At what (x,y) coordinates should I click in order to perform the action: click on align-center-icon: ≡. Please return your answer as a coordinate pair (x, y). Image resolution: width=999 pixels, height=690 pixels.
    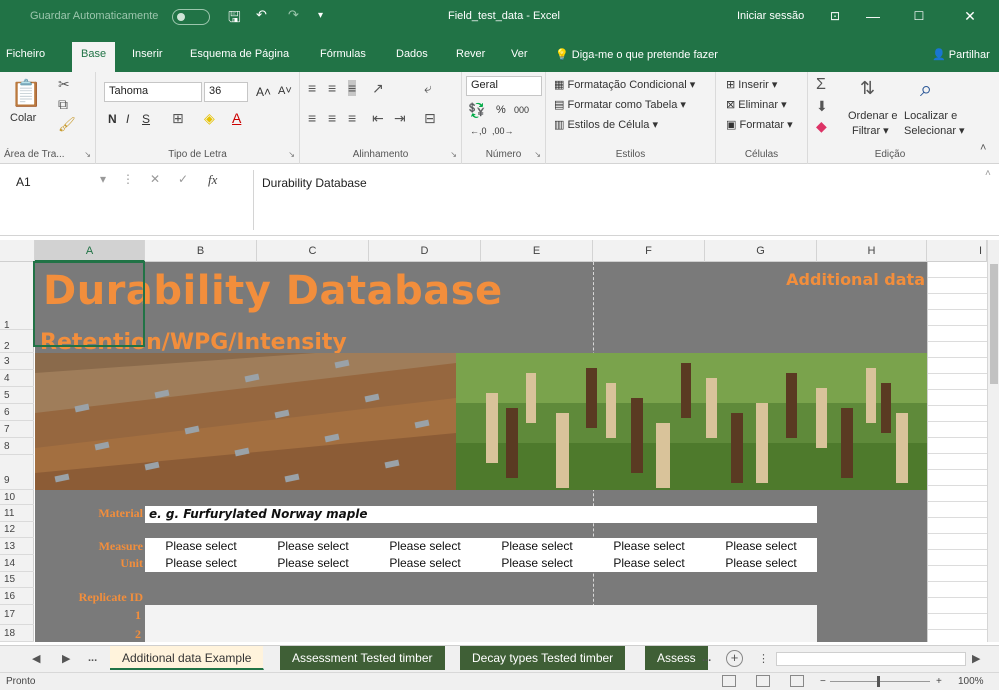
    Looking at the image, I should click on (332, 118).